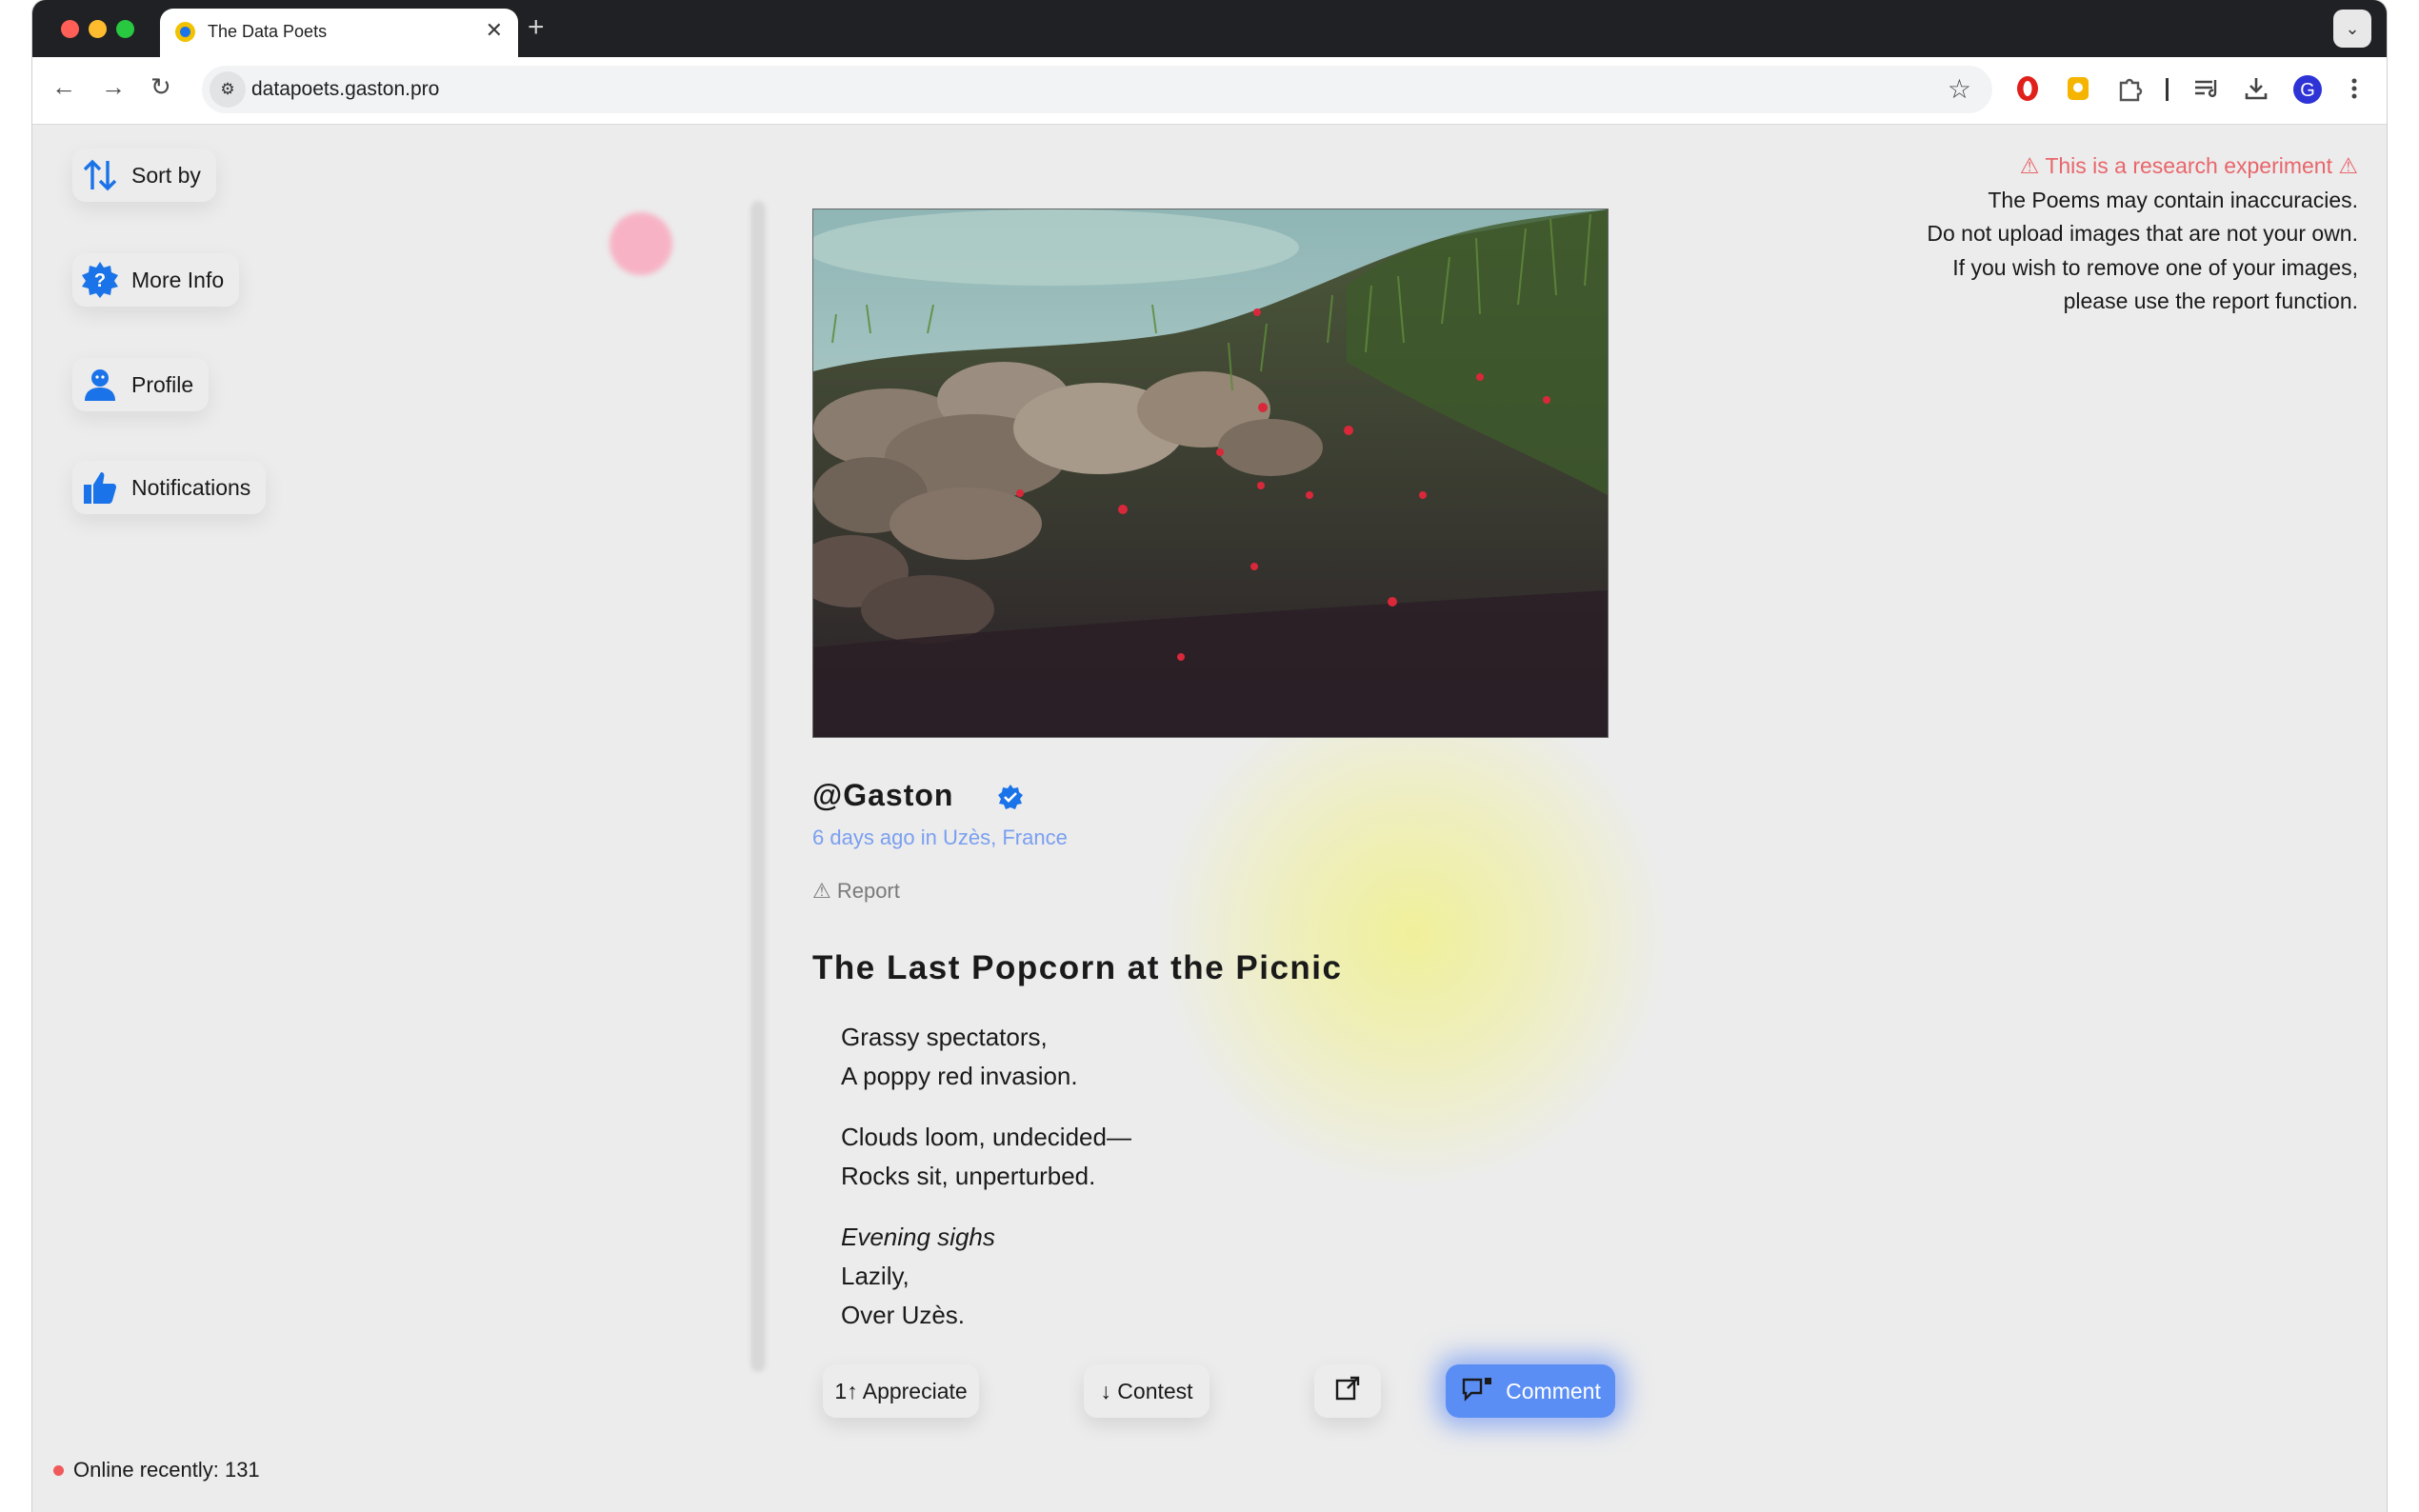 The image size is (2419, 1512). Describe the element at coordinates (125, 29) in the screenshot. I see `zoom-window-button` at that location.